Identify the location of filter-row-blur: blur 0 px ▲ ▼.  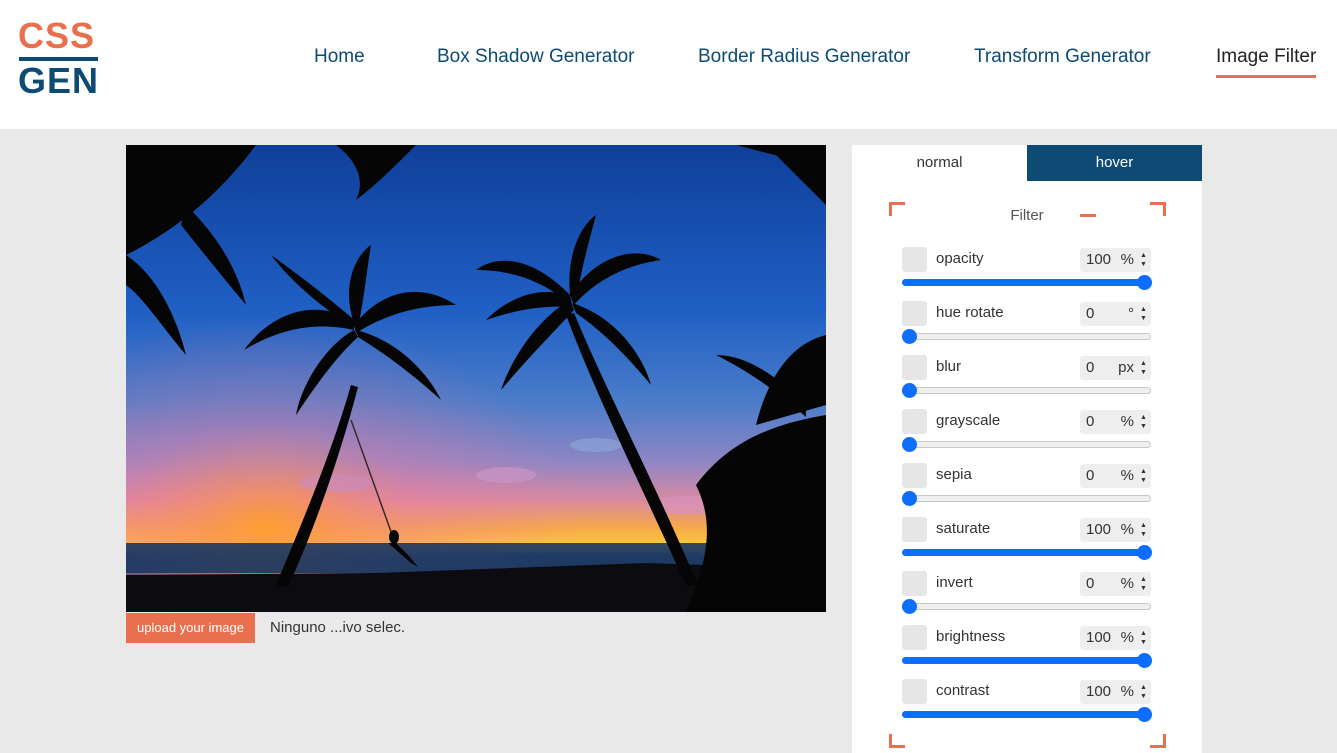
(1027, 382).